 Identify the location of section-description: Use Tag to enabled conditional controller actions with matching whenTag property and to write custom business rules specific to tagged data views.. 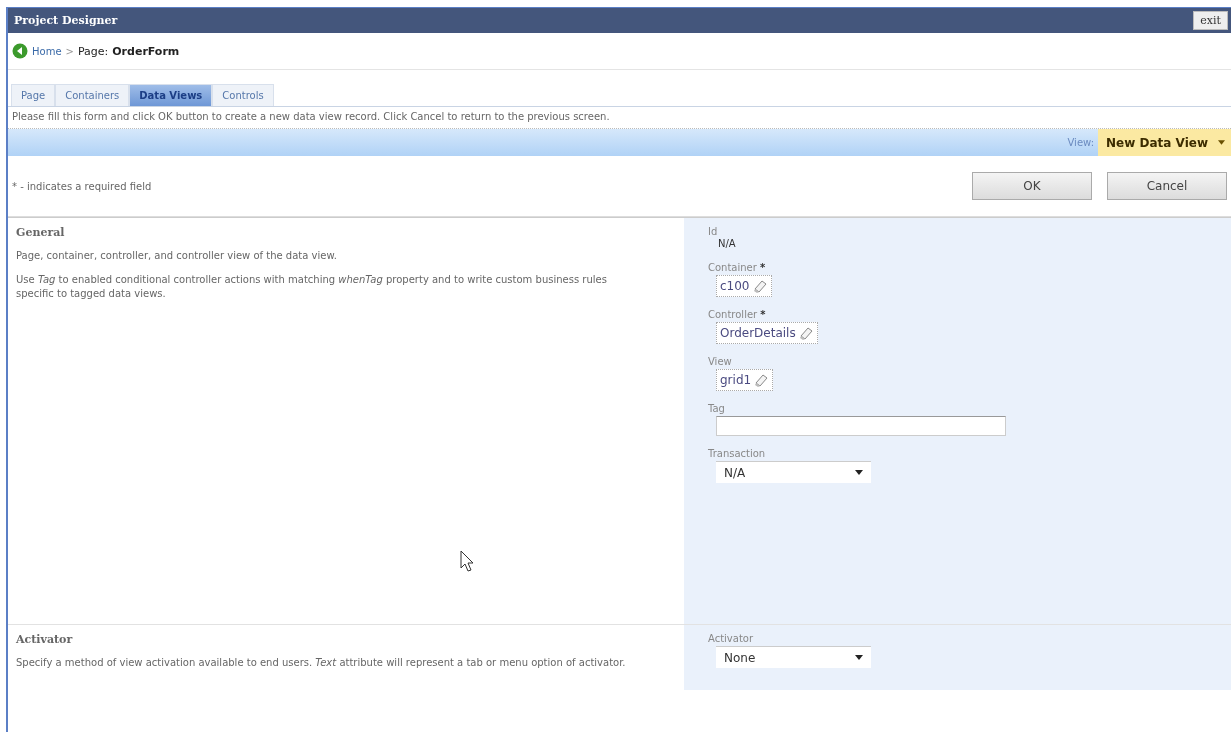
(312, 287).